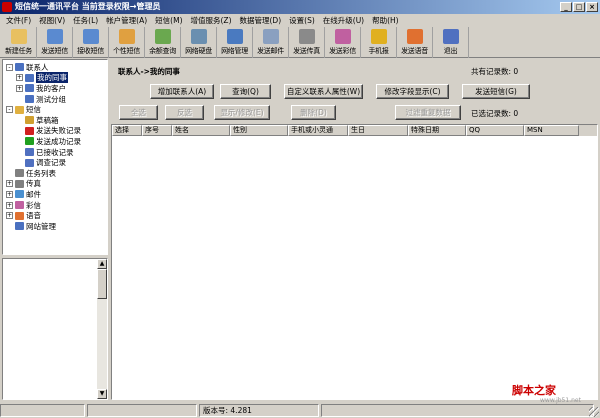 The image size is (600, 418). I want to click on select-all-button: 全选, so click(138, 112).